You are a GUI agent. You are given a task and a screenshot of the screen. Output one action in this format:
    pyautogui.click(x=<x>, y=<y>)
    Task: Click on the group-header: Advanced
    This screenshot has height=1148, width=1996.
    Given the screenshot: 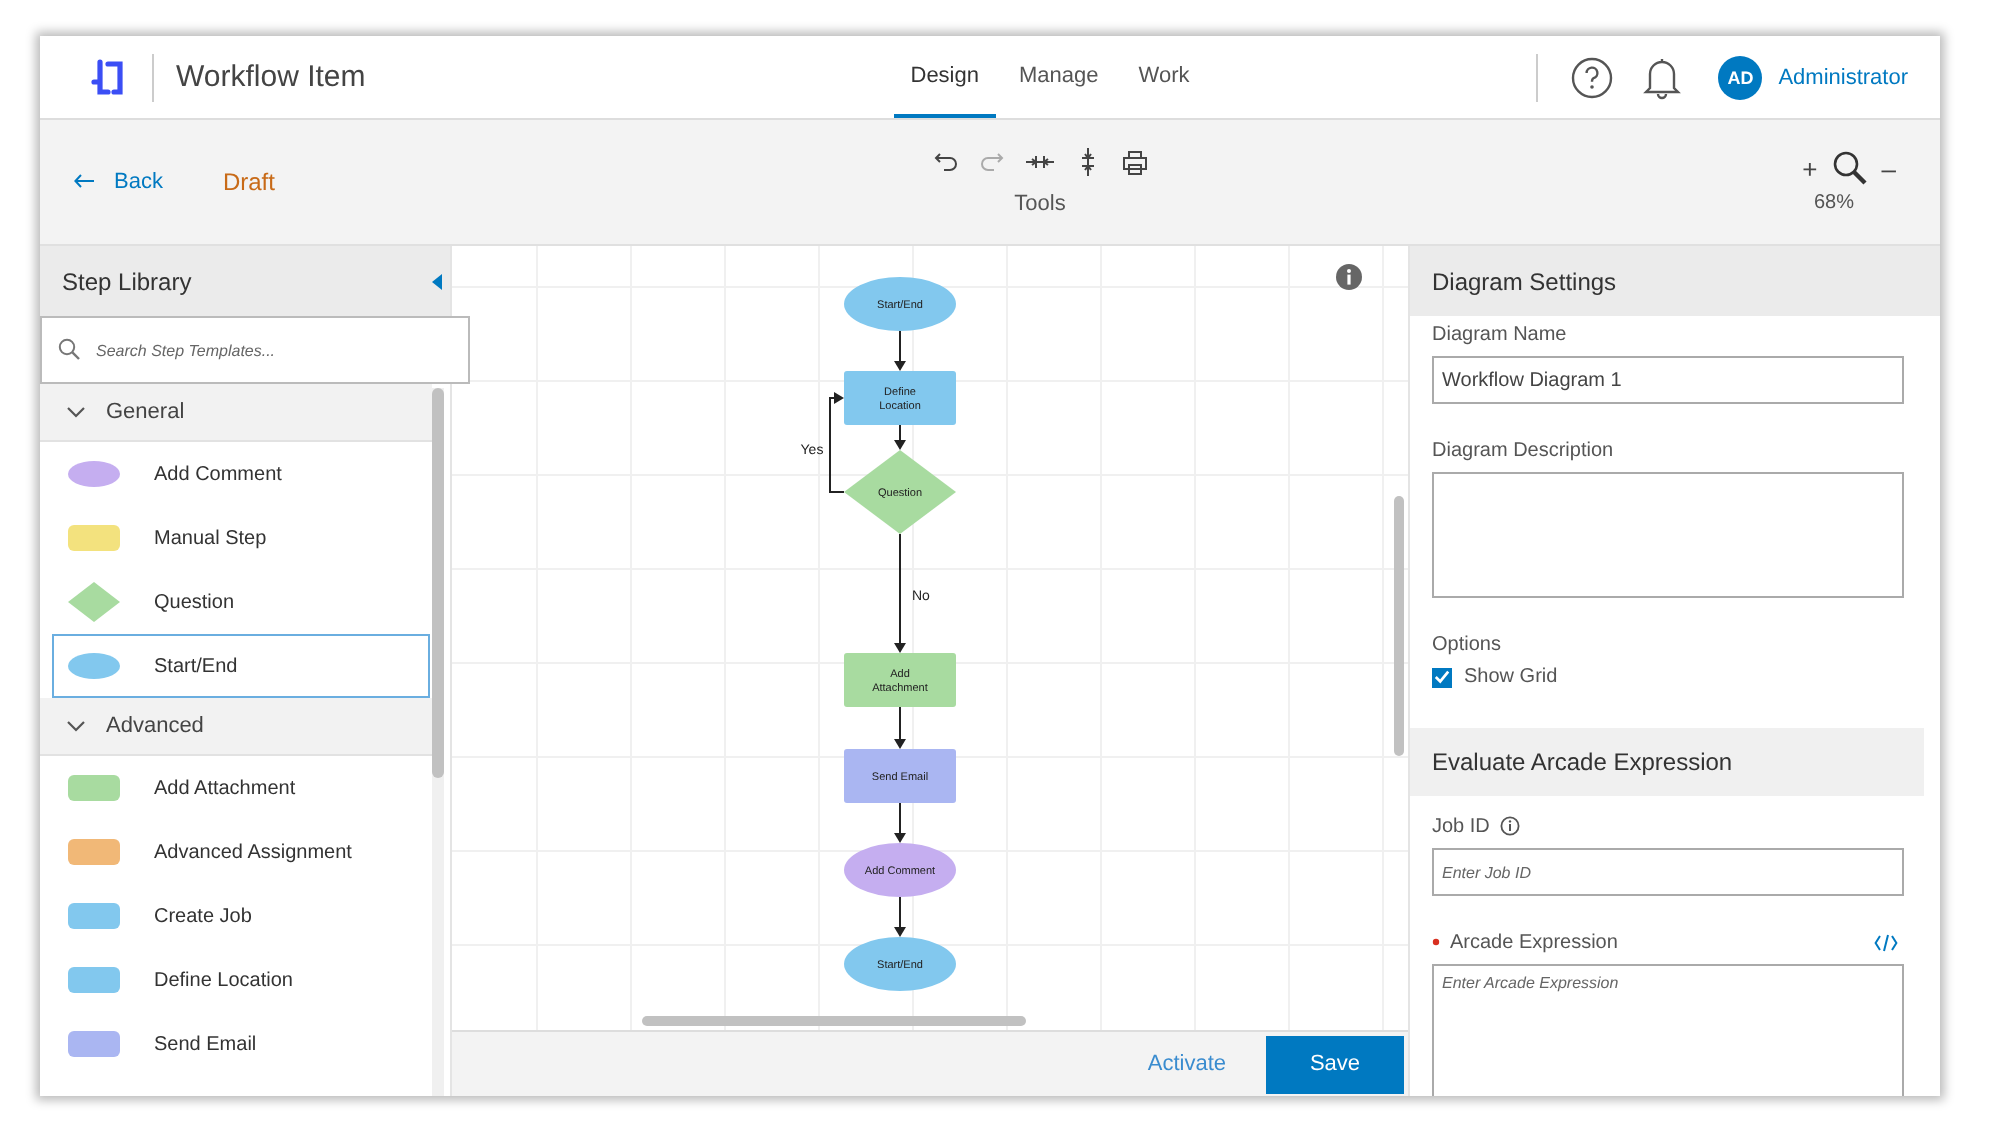 What is the action you would take?
    pyautogui.click(x=236, y=727)
    